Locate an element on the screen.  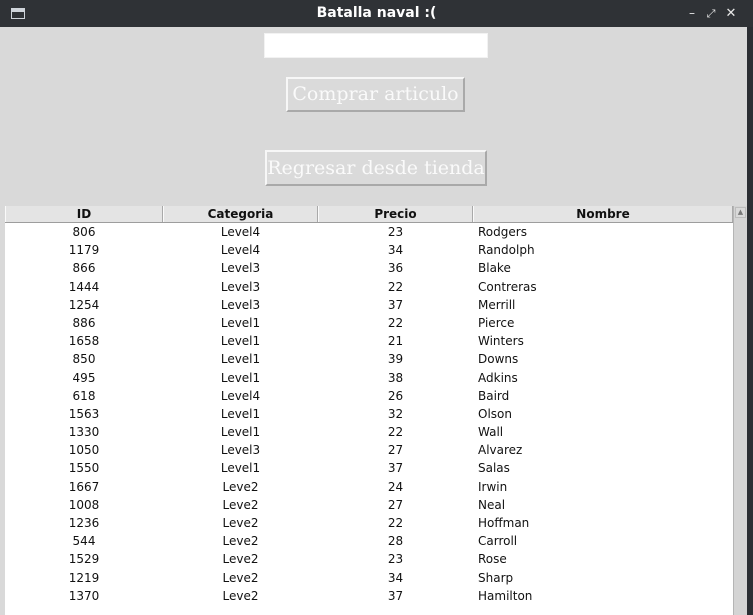
table-row: 1330 Level1 22 Wall is located at coordinates (369, 432).